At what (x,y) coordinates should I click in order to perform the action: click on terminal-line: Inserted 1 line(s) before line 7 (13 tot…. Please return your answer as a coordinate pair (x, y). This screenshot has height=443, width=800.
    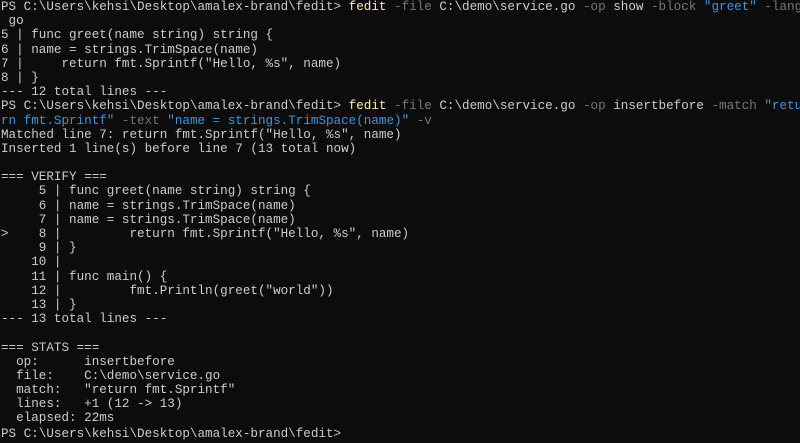
    Looking at the image, I should click on (400, 149).